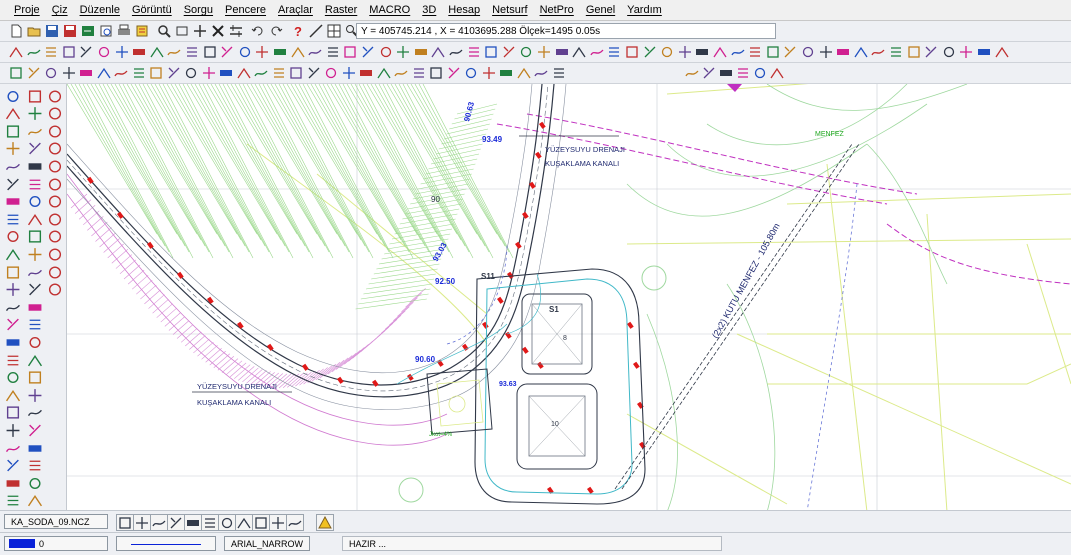 The height and width of the screenshot is (555, 1071). Describe the element at coordinates (13, 342) in the screenshot. I see `left-tool-0-14-icon` at that location.